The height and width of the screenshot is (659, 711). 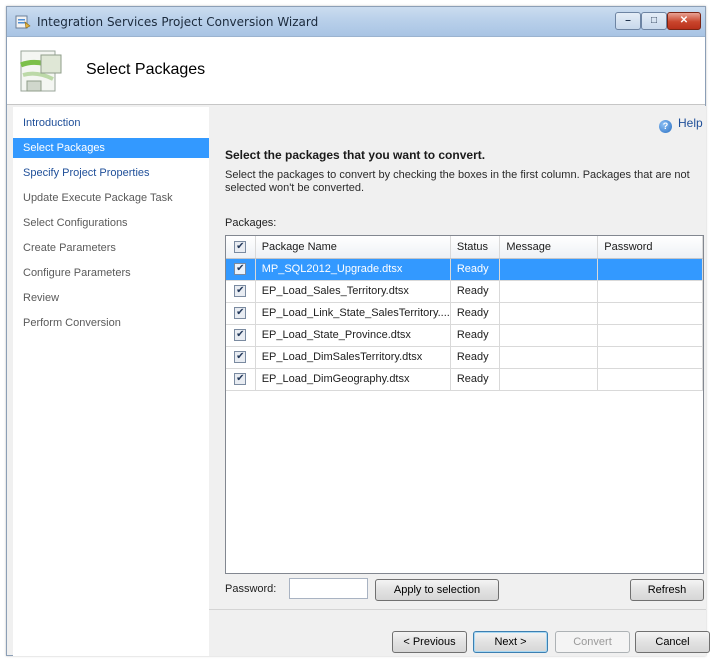 I want to click on minimize-button: –, so click(x=628, y=21).